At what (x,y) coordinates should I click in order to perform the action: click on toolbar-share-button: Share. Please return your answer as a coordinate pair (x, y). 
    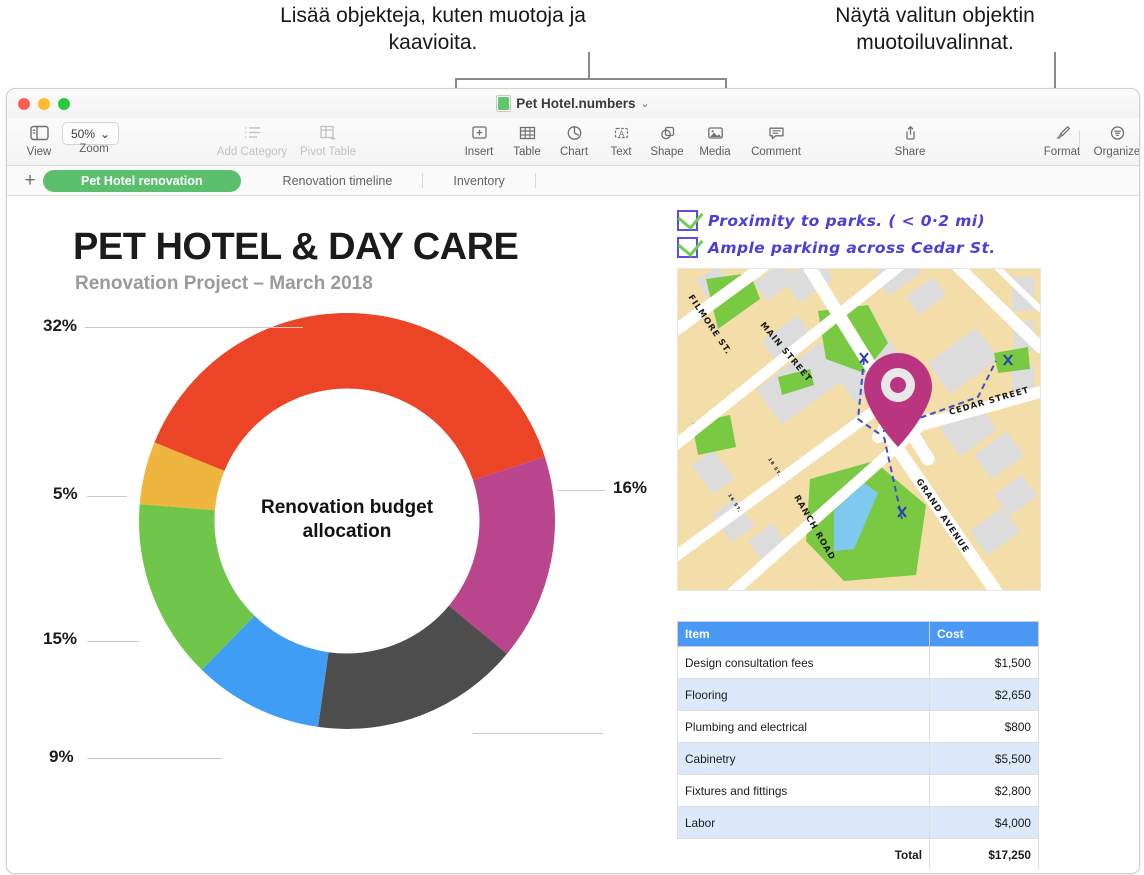
    Looking at the image, I should click on (910, 139).